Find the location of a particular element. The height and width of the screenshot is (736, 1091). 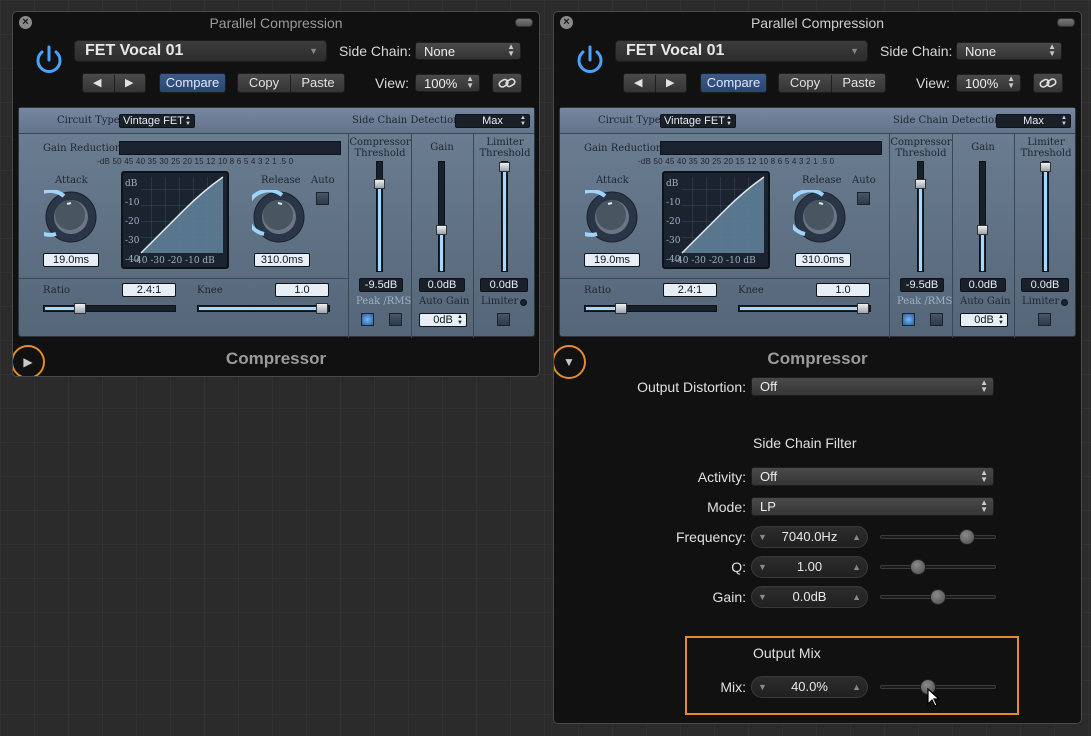

stepper-icon: ▲ ▼ is located at coordinates (1052, 50).